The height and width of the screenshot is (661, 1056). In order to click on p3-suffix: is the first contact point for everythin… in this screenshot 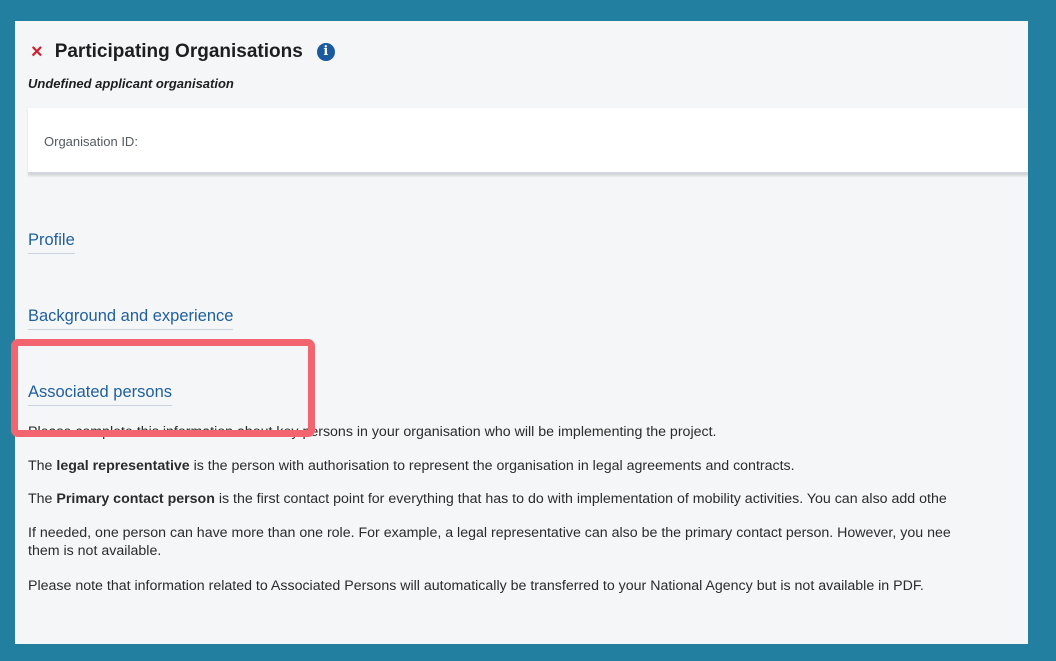, I will do `click(580, 499)`.